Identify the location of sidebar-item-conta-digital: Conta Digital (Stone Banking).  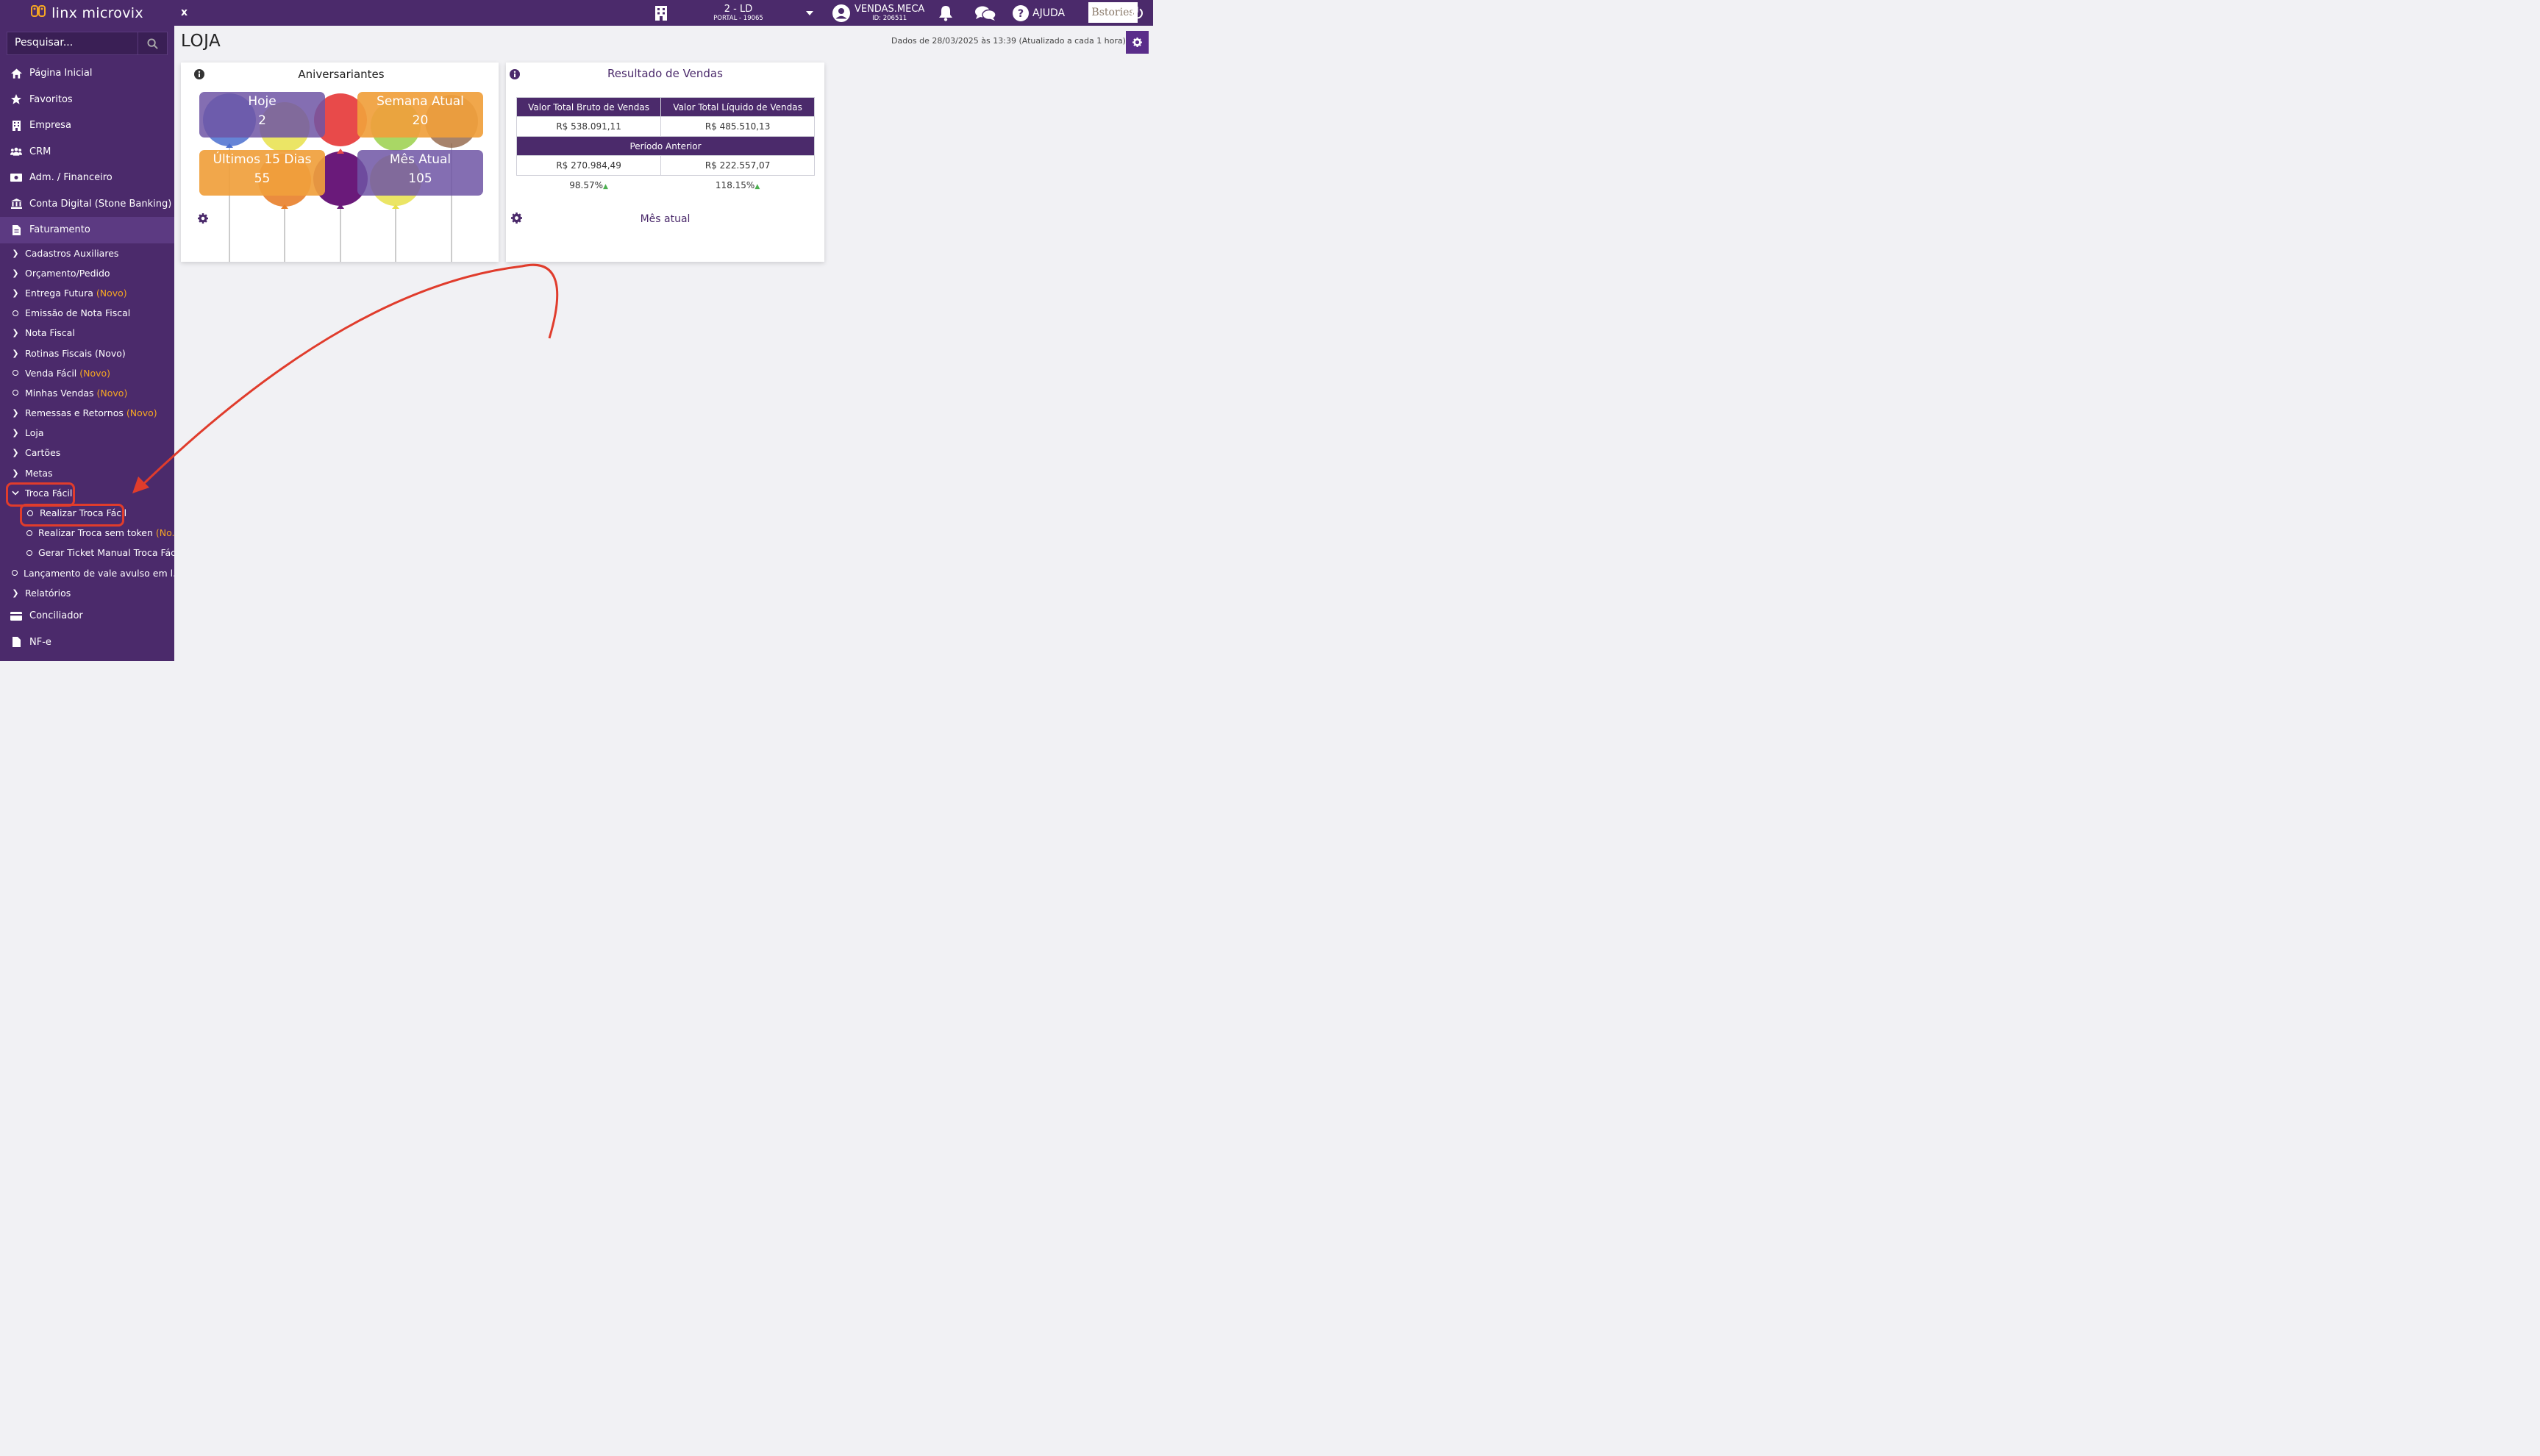
(87, 204).